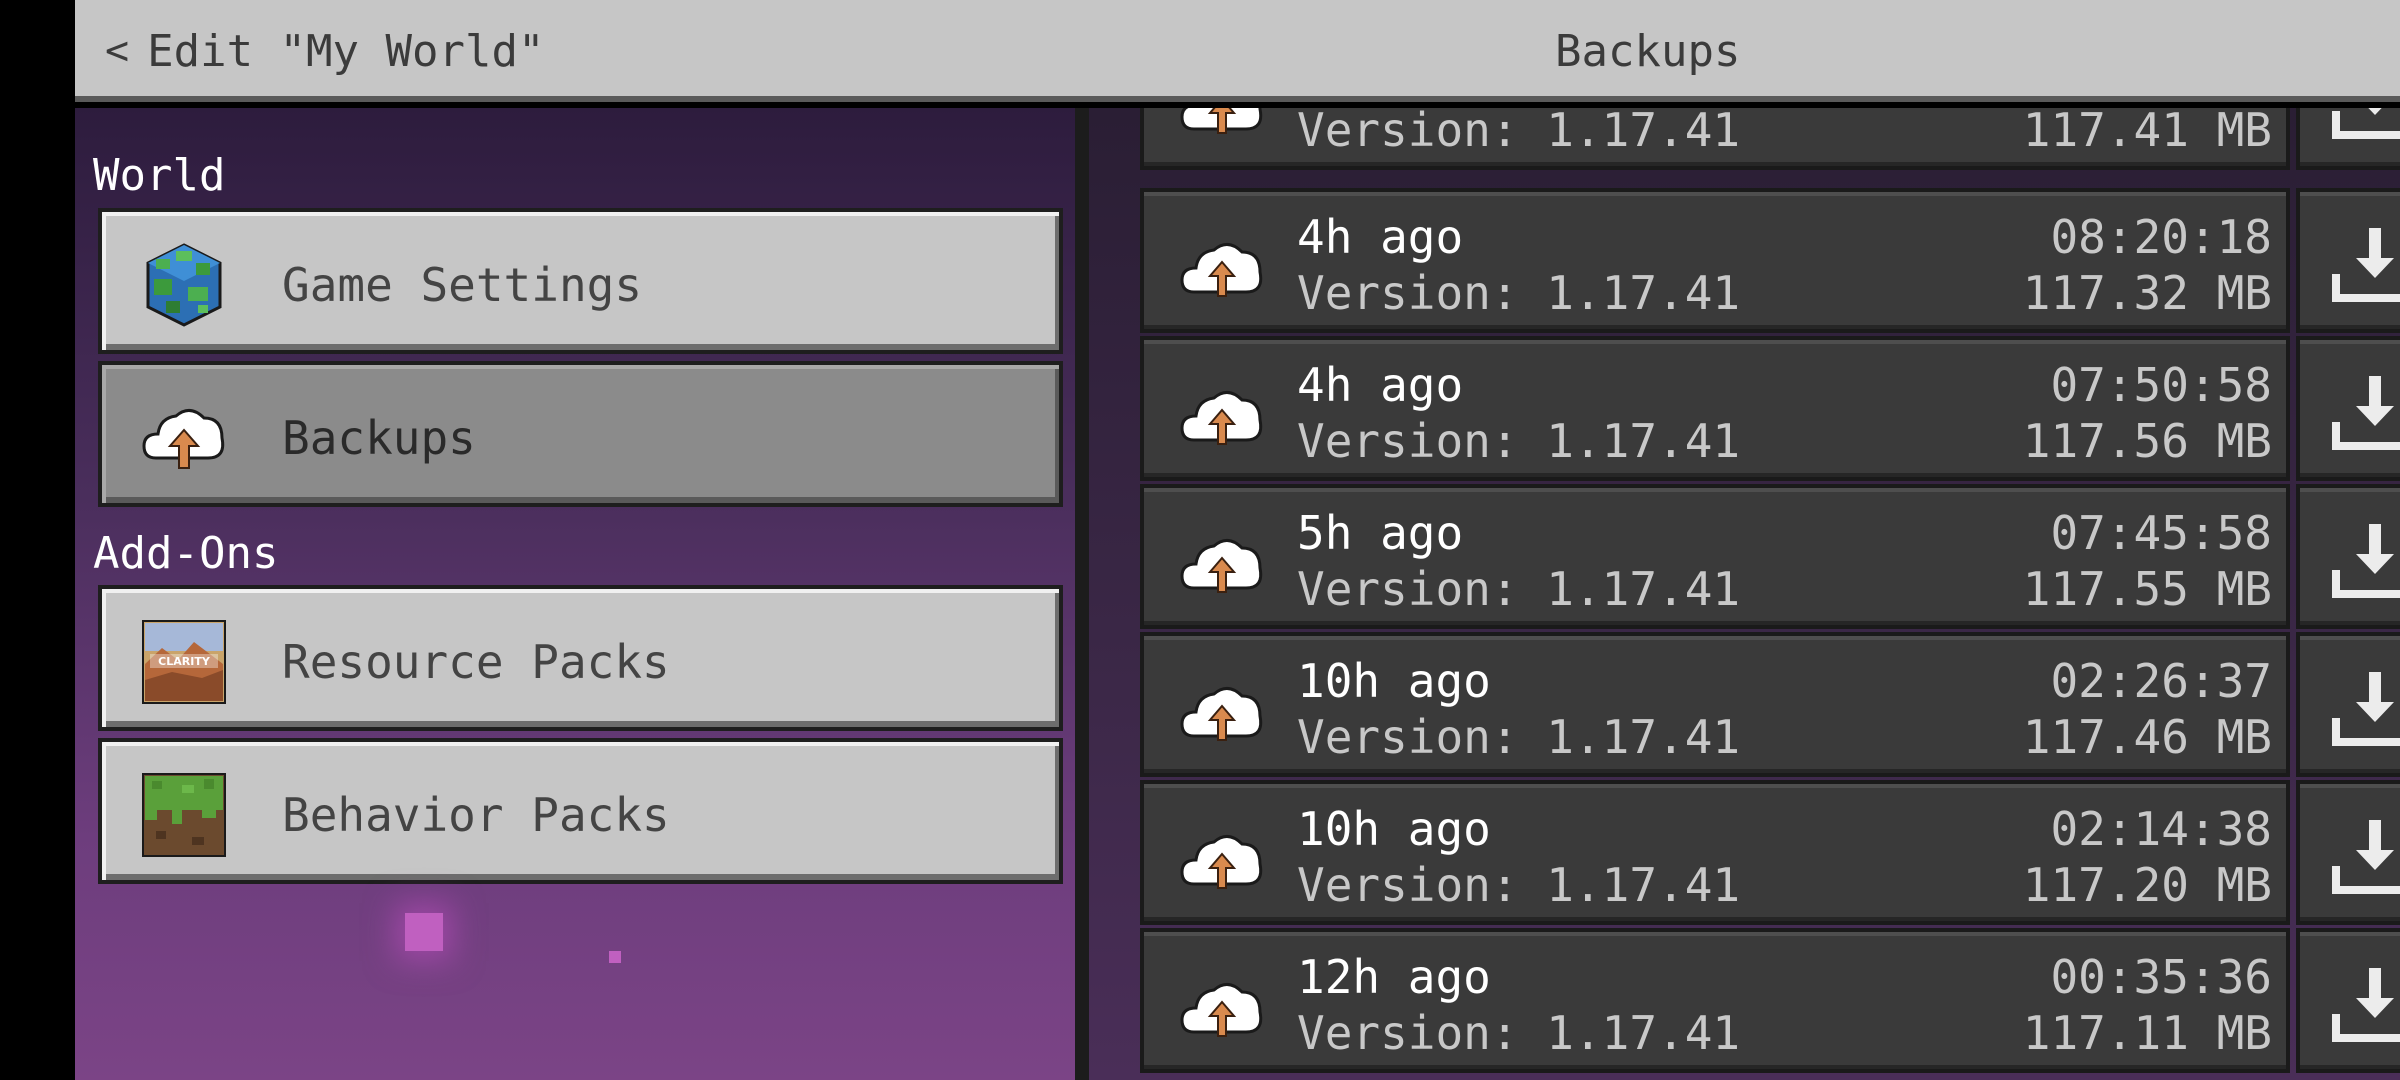 The height and width of the screenshot is (1080, 2400). What do you see at coordinates (1082, 594) in the screenshot?
I see `panel-divider` at bounding box center [1082, 594].